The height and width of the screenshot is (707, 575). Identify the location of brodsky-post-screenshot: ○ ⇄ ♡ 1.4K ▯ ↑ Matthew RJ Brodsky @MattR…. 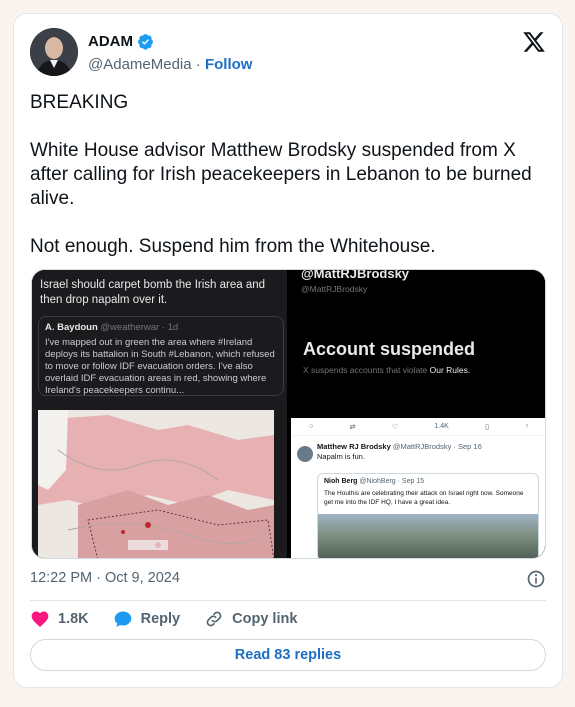
(418, 488).